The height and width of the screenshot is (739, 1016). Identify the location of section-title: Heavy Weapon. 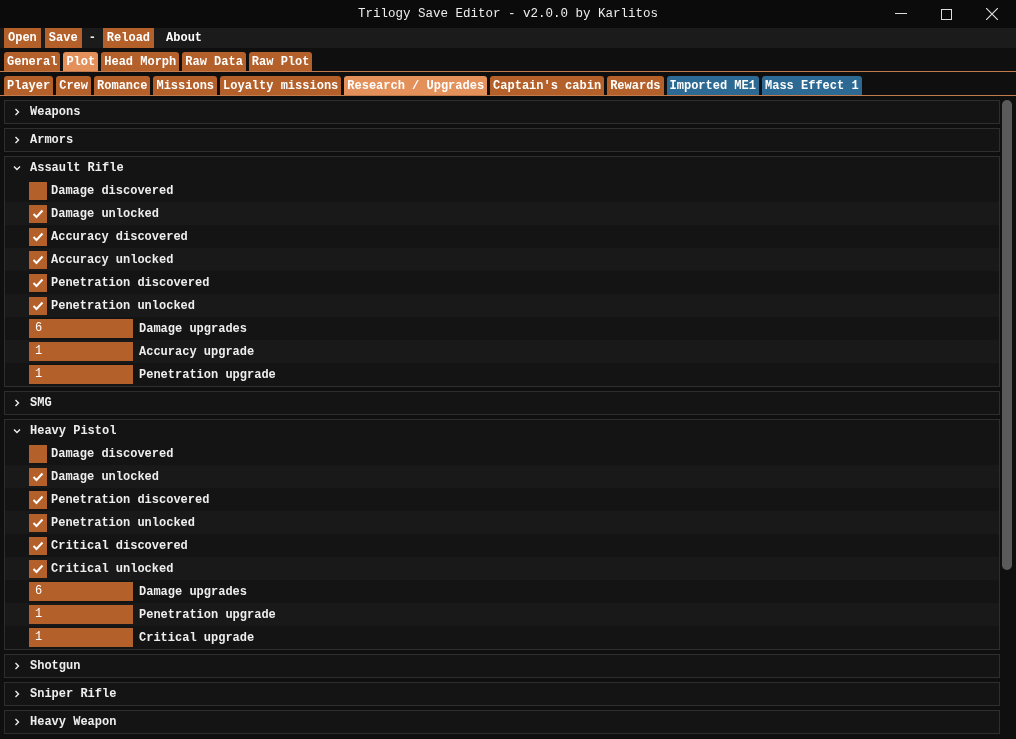
(73, 722).